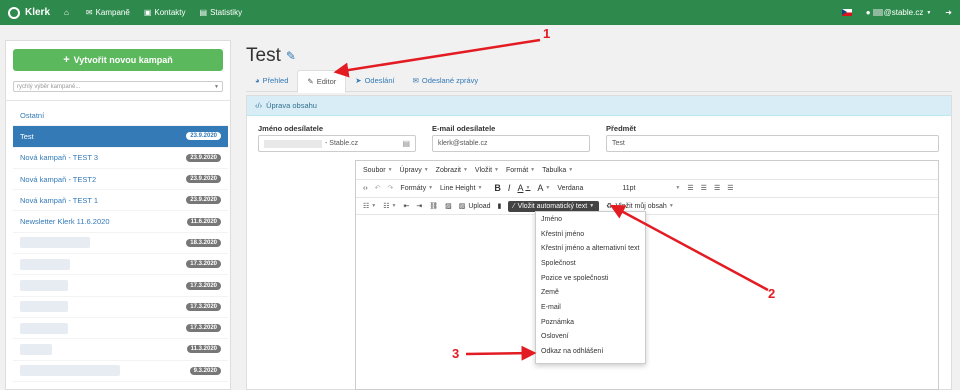  What do you see at coordinates (690, 188) in the screenshot?
I see `align-left-icon: ☰` at bounding box center [690, 188].